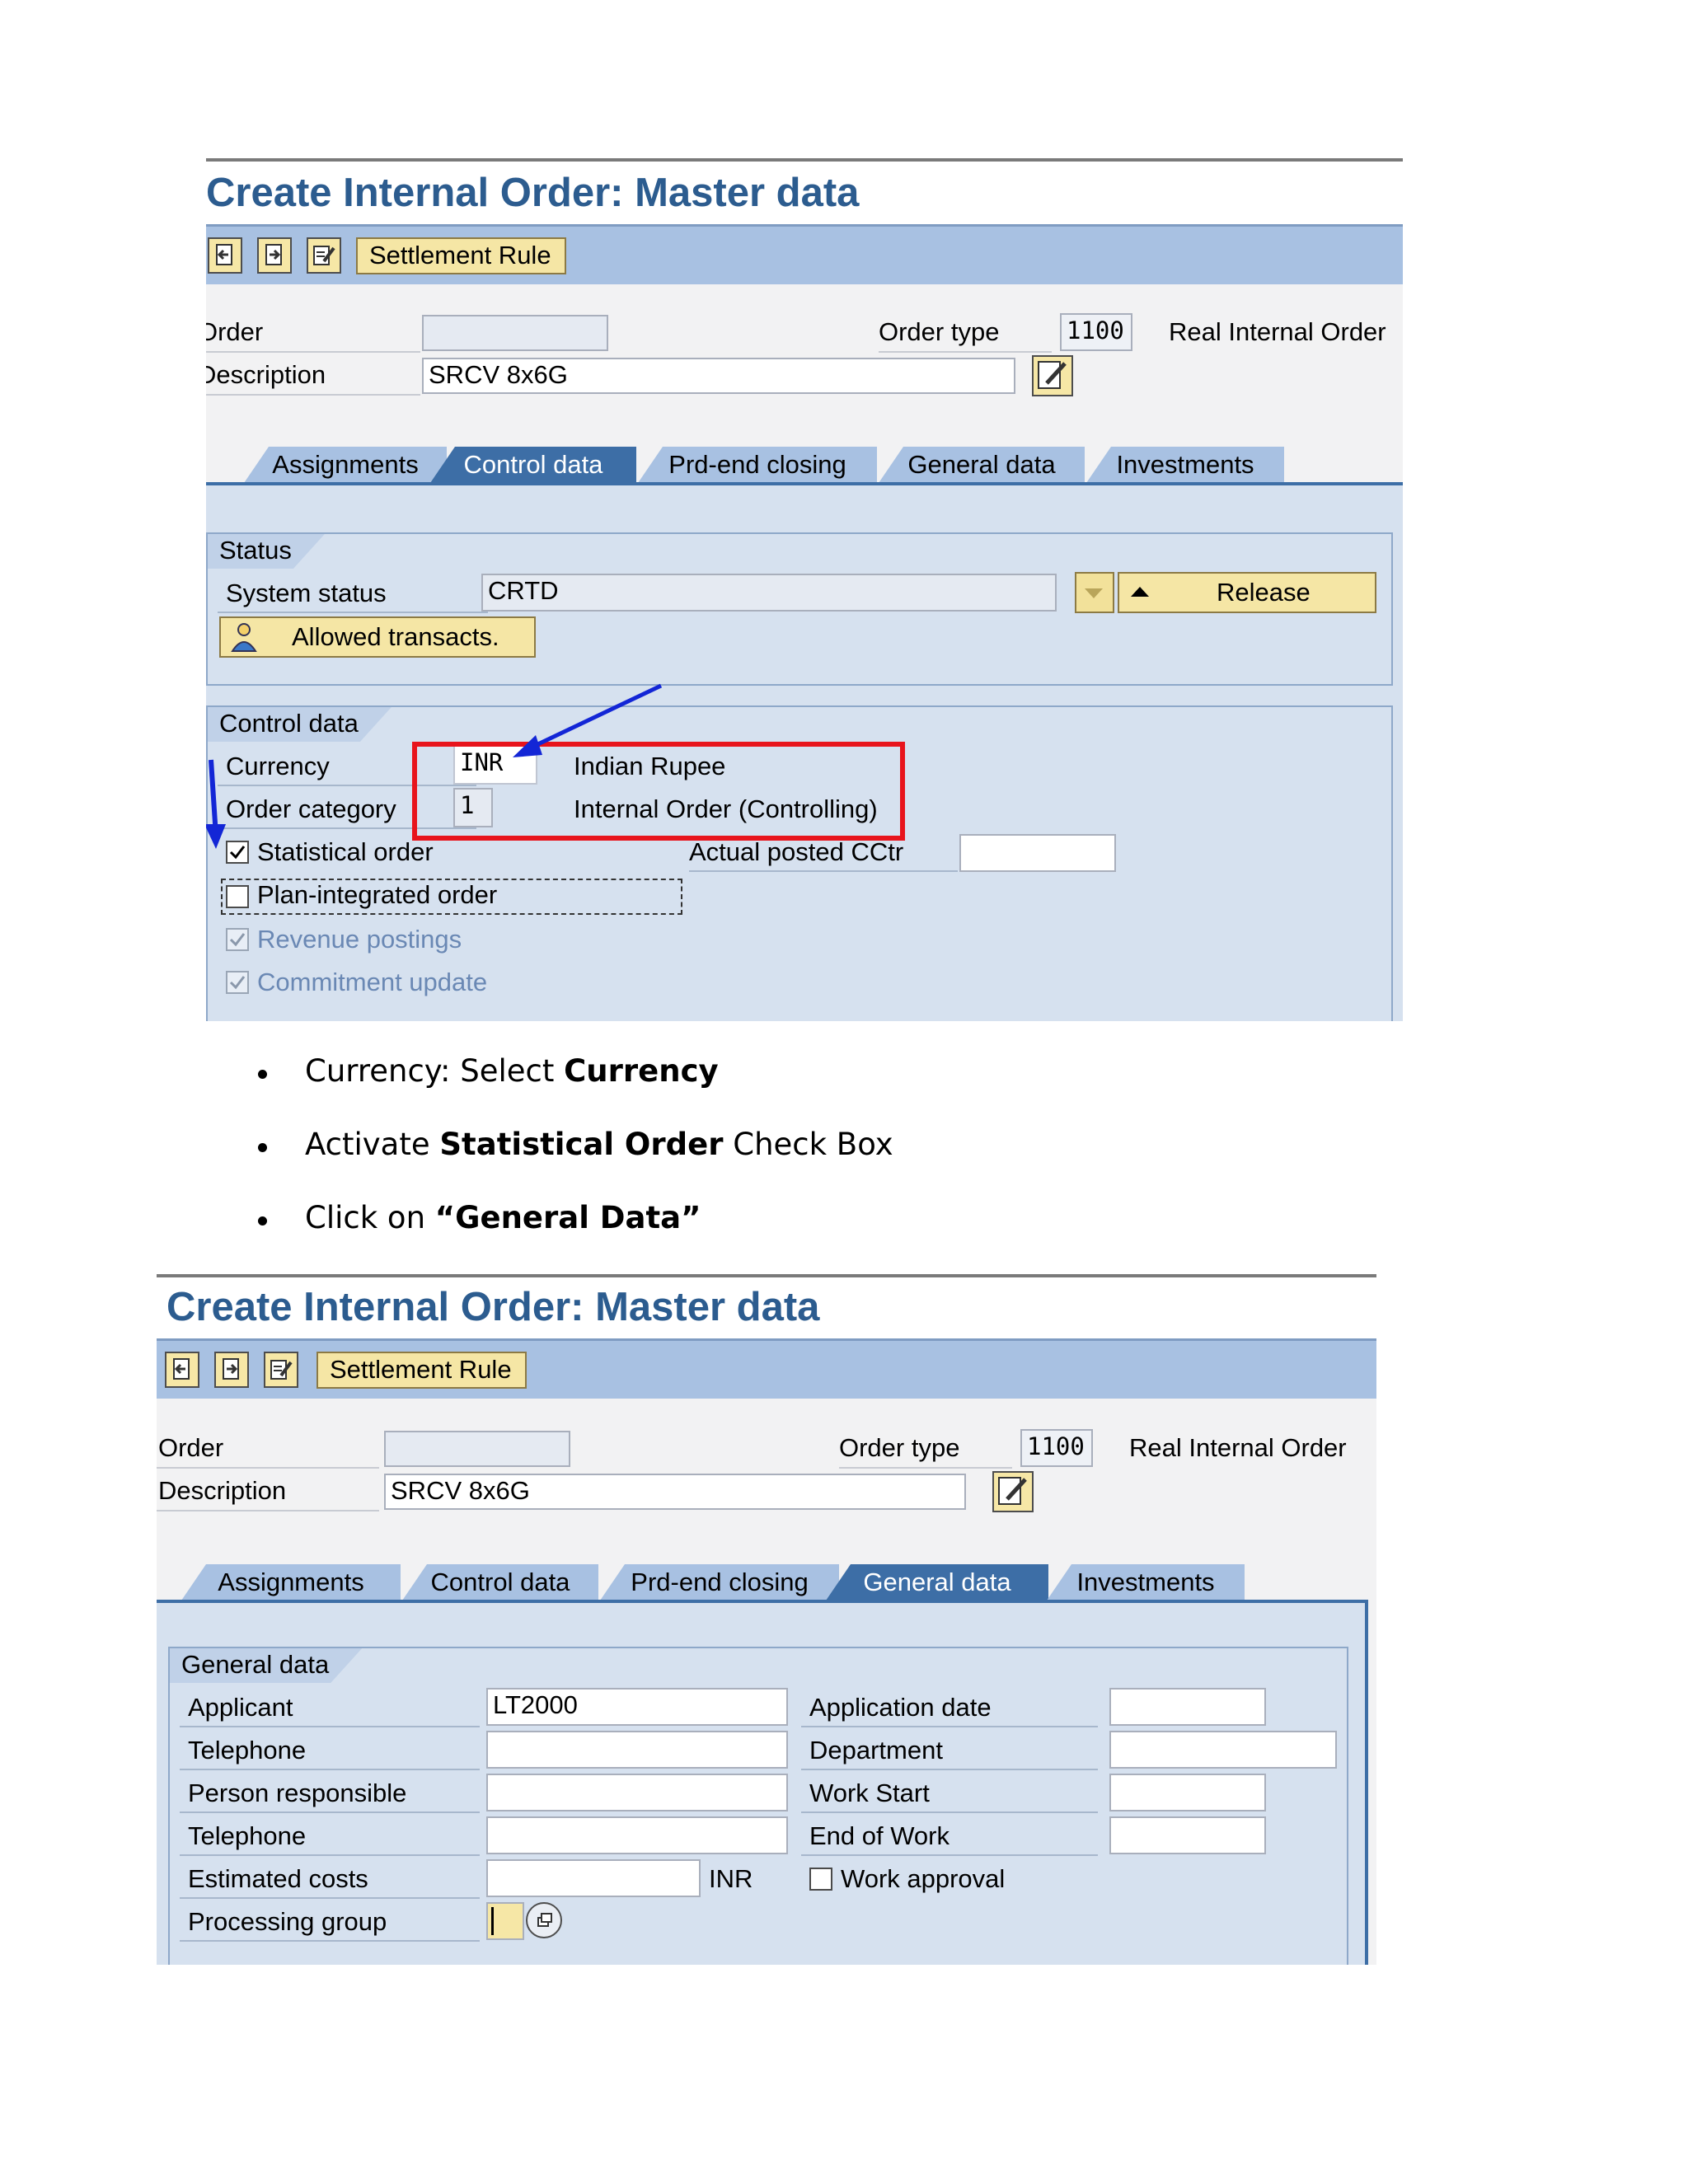 Image resolution: width=1688 pixels, height=2184 pixels. I want to click on other-order-icon, so click(182, 1370).